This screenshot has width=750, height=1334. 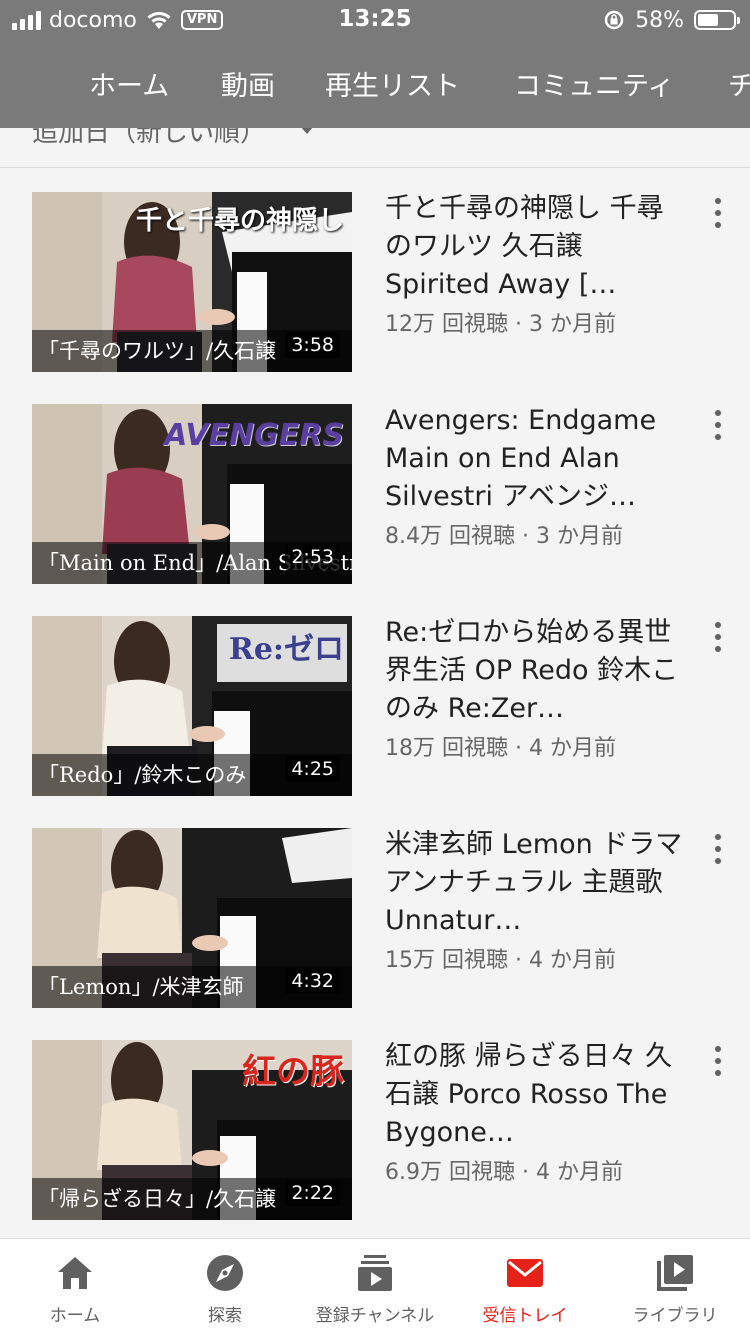 I want to click on nav-home: ホーム, so click(x=75, y=1286).